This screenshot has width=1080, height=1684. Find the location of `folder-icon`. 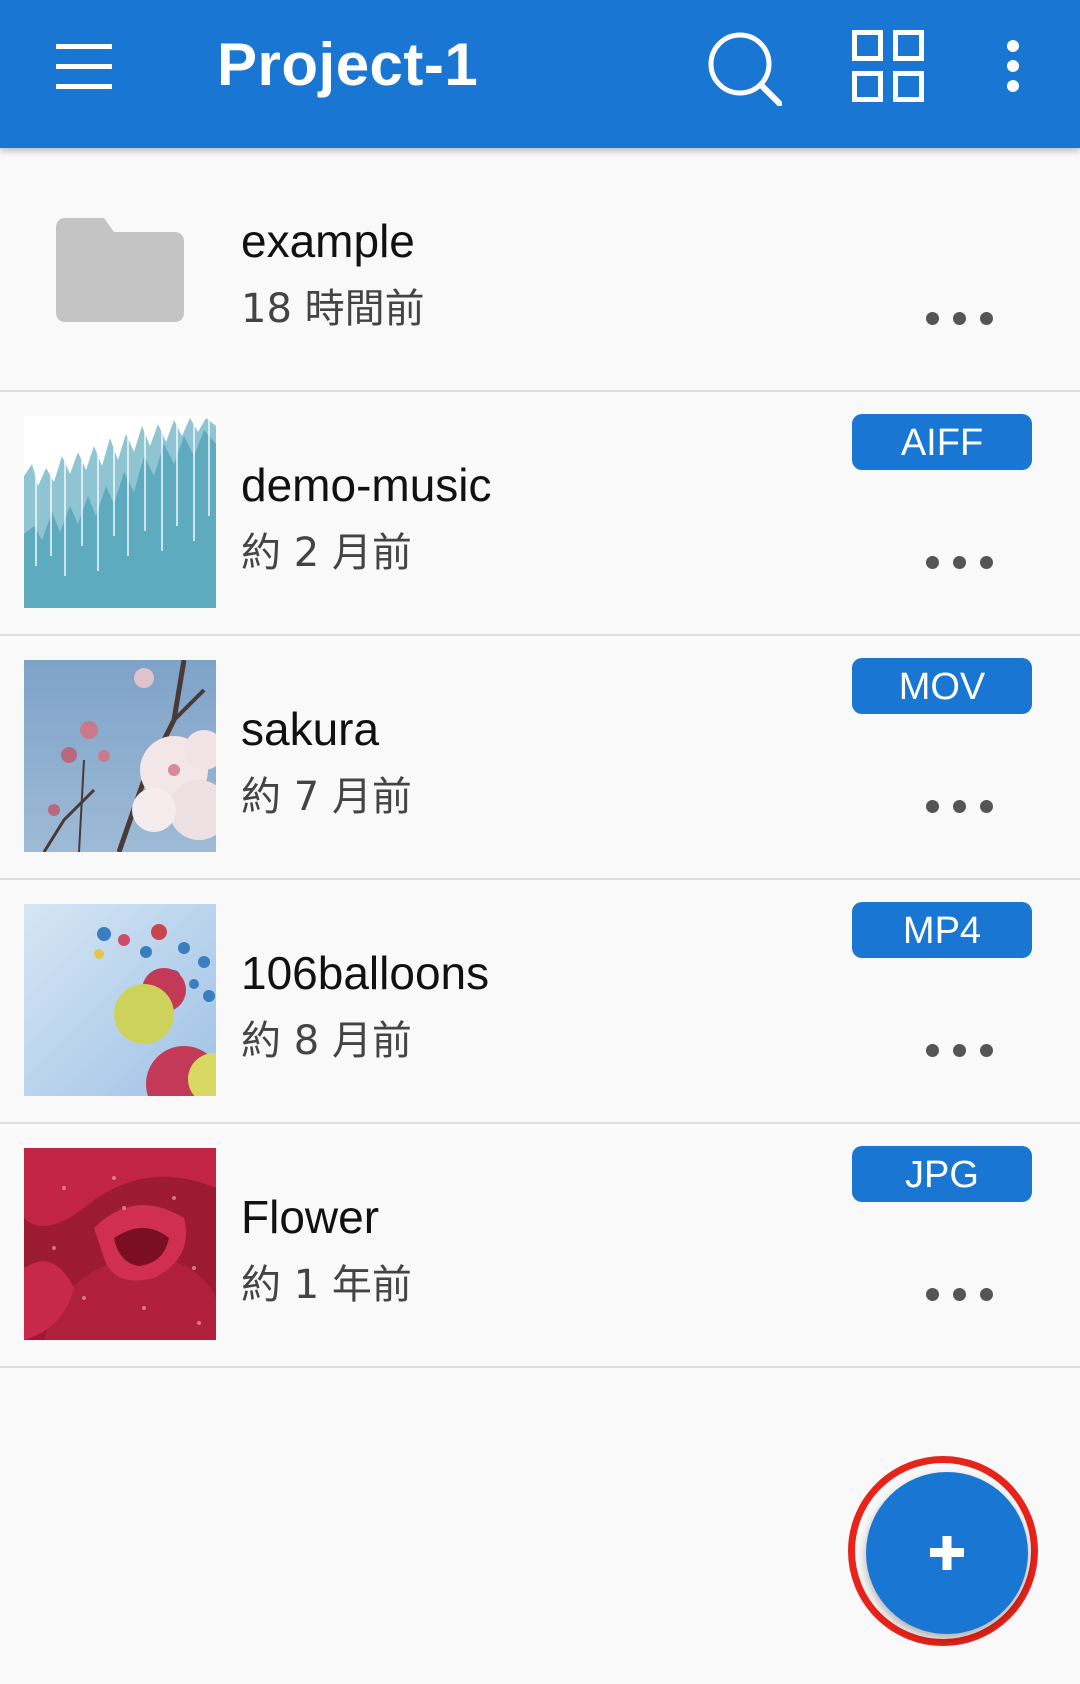

folder-icon is located at coordinates (120, 270).